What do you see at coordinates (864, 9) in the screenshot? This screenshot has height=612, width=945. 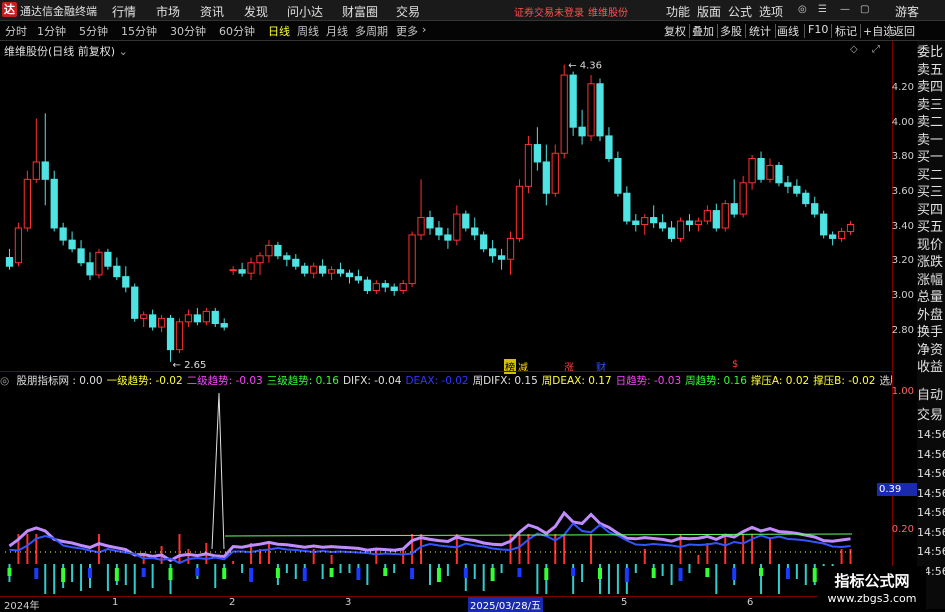 I see `maximize-icon: ▢` at bounding box center [864, 9].